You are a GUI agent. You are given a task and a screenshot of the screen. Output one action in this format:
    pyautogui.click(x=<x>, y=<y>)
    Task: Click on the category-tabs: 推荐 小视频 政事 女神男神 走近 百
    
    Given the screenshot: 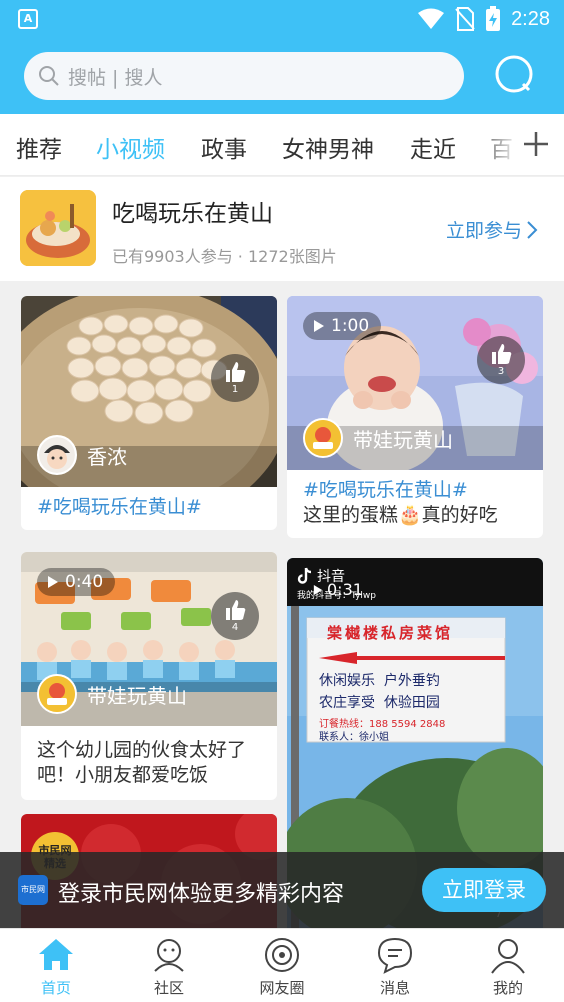 What is the action you would take?
    pyautogui.click(x=282, y=145)
    